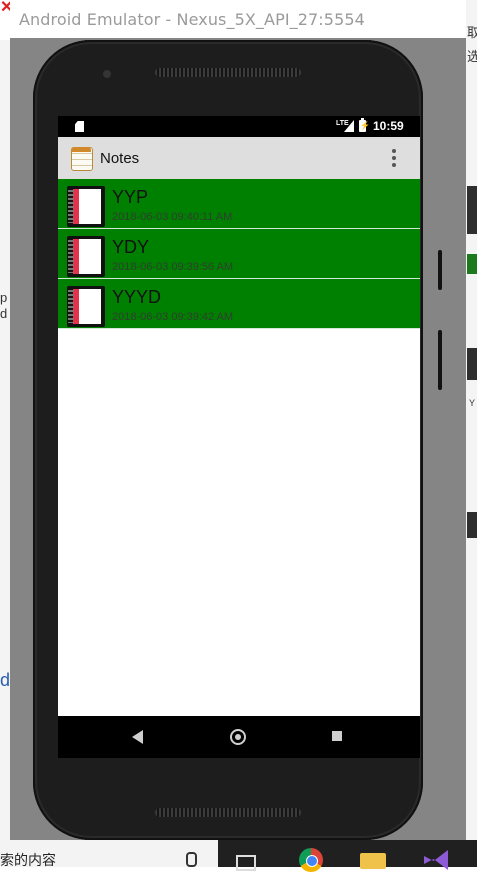 The image size is (477, 872). What do you see at coordinates (239, 158) in the screenshot?
I see `app-toolbar: Notes` at bounding box center [239, 158].